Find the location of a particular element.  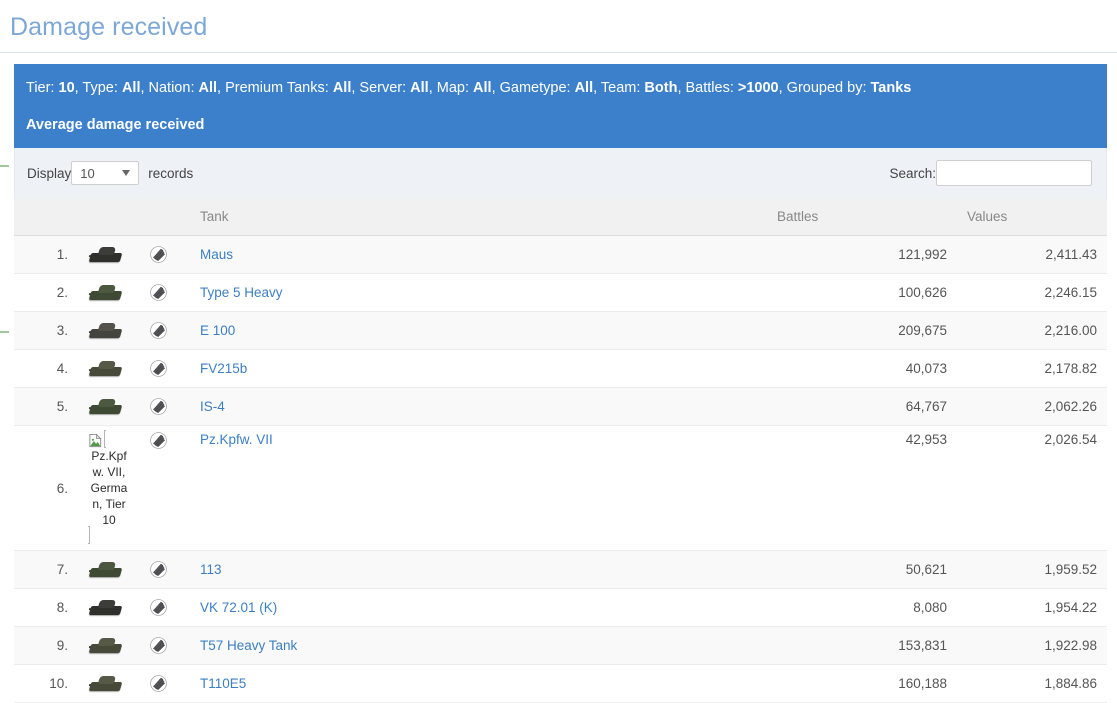

table-row: 9. T57 Heavy Tank 153,831 1,922.98 is located at coordinates (560, 645).